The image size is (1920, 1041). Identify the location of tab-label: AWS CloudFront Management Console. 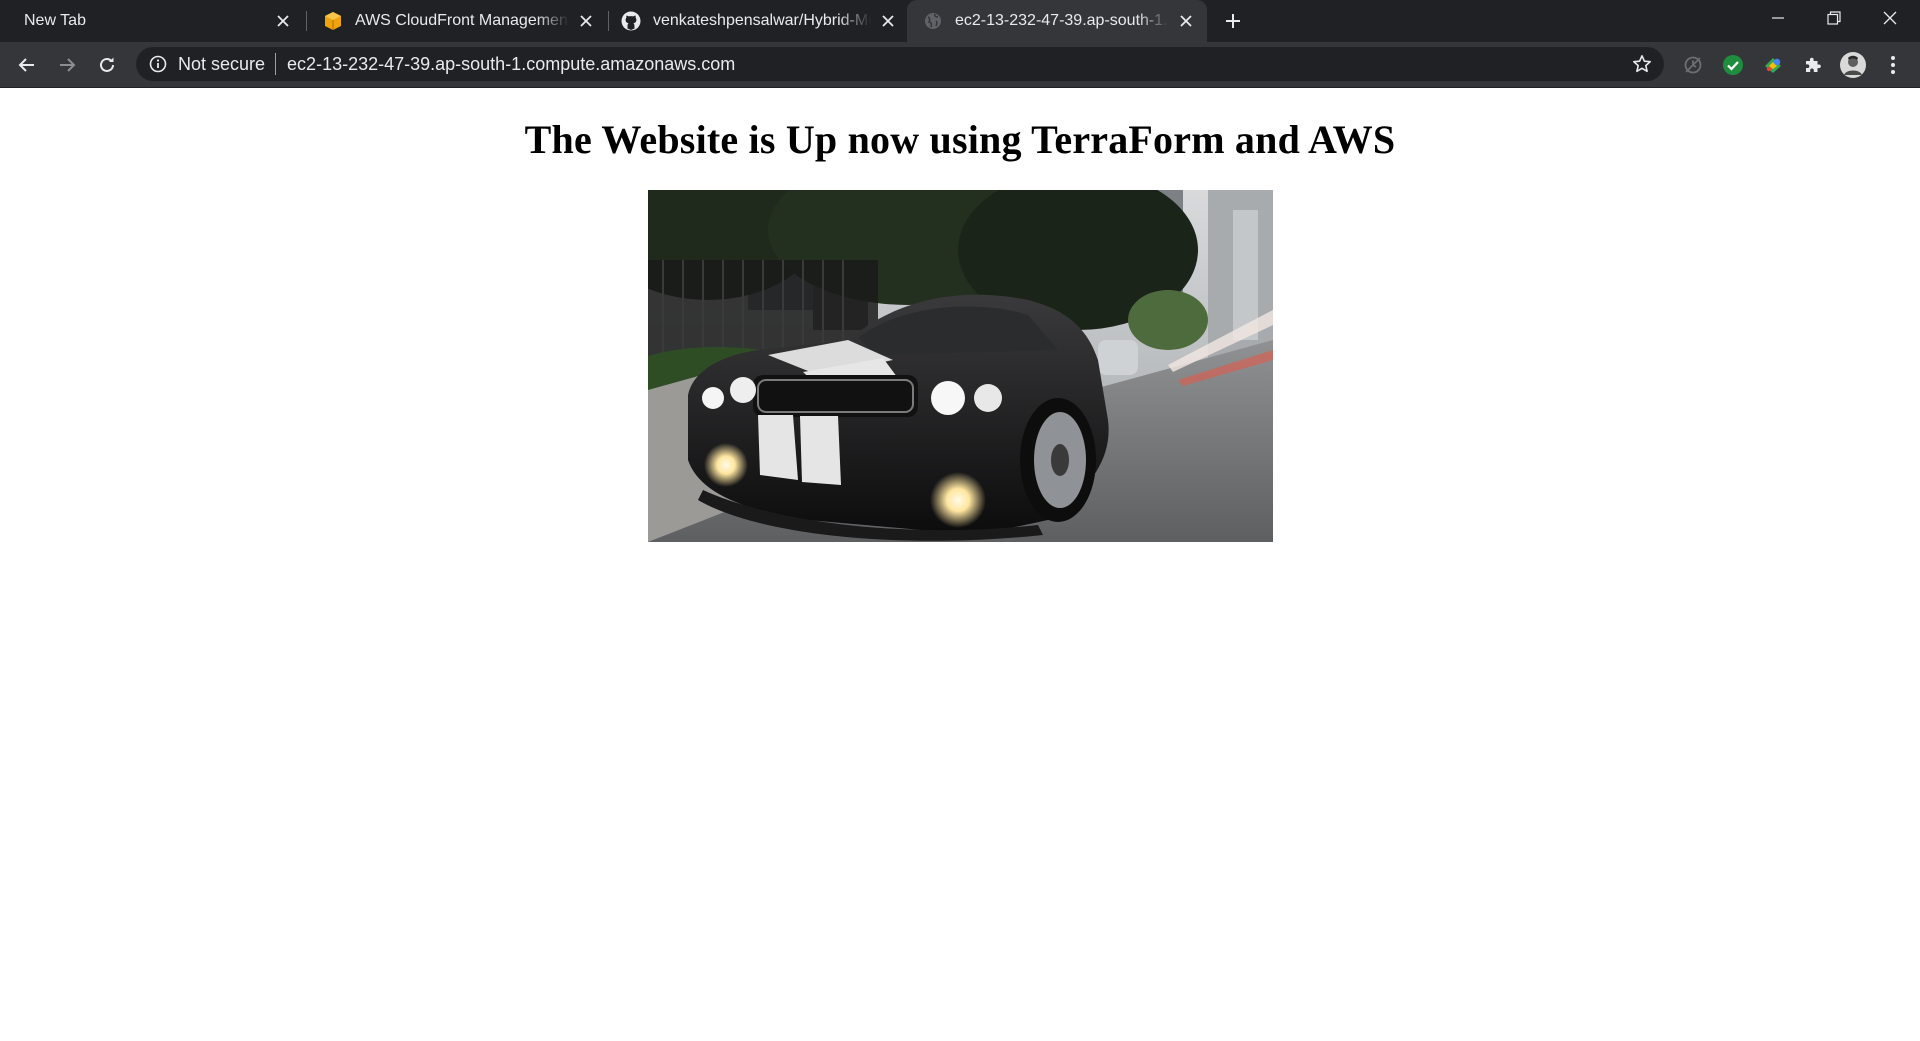
(462, 20).